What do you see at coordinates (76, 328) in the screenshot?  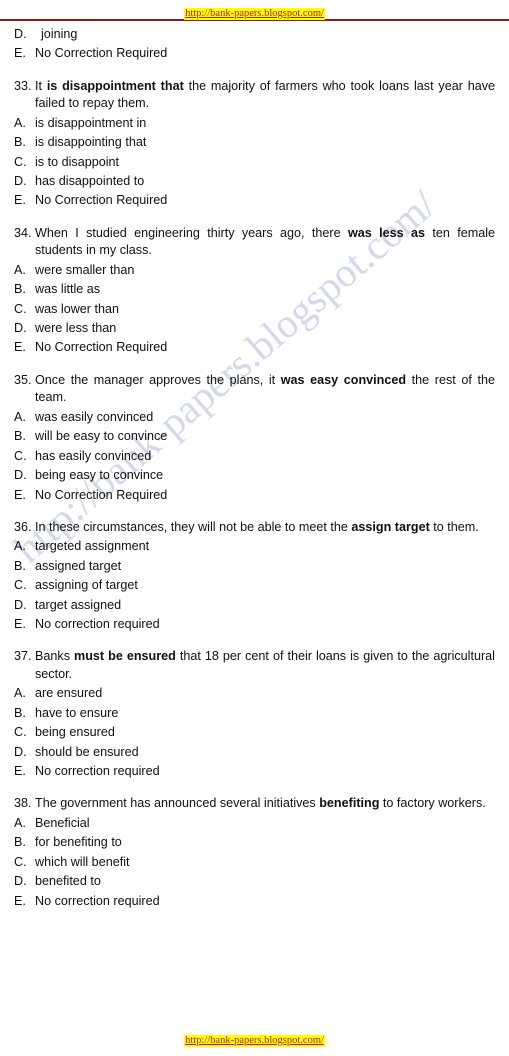 I see `option-text: were less than` at bounding box center [76, 328].